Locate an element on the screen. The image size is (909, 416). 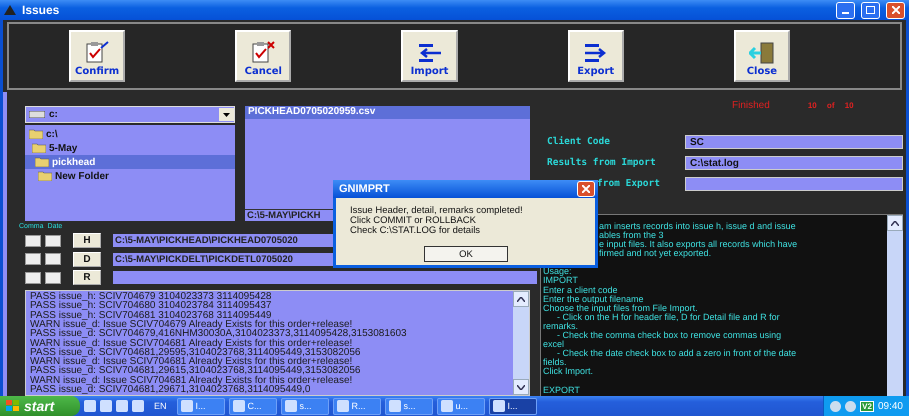
description-line: Choose the input files from File Import. is located at coordinates (621, 308).